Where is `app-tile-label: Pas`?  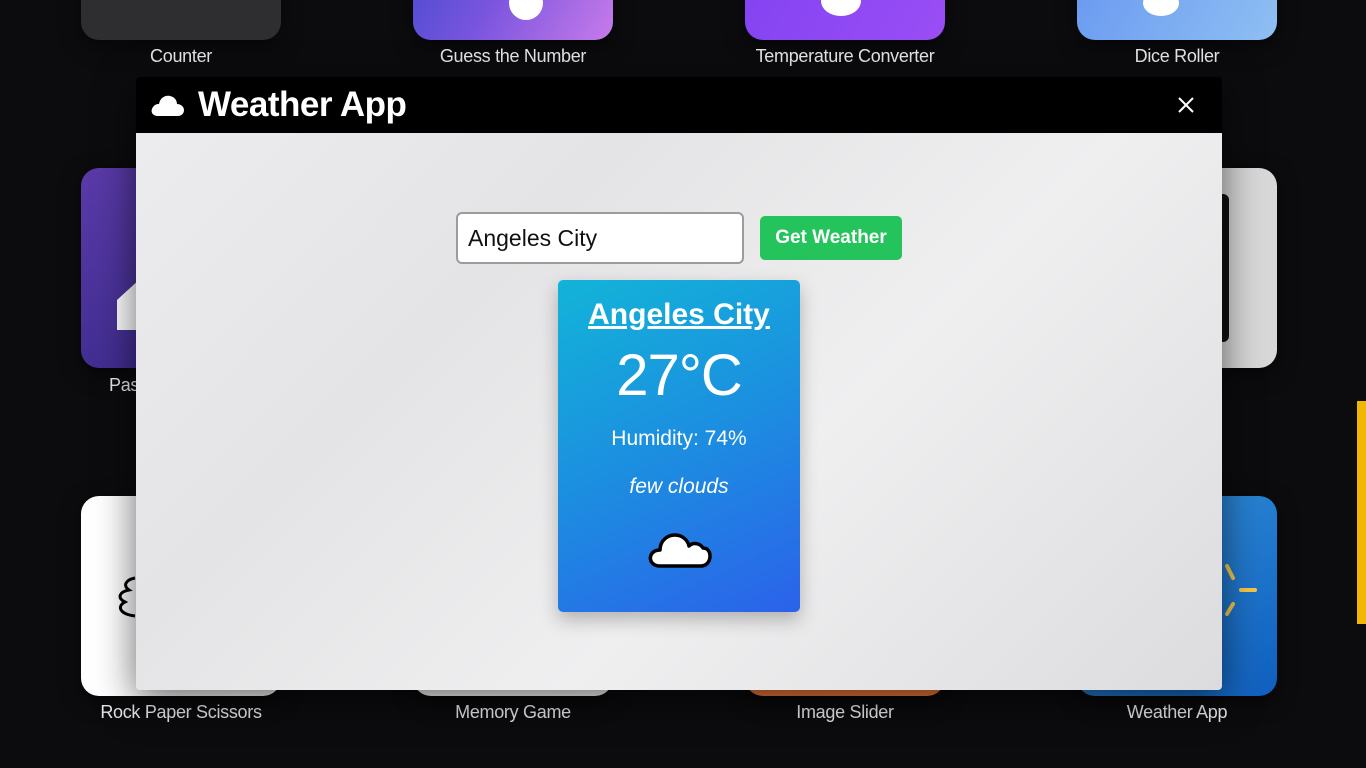 app-tile-label: Pas is located at coordinates (124, 385).